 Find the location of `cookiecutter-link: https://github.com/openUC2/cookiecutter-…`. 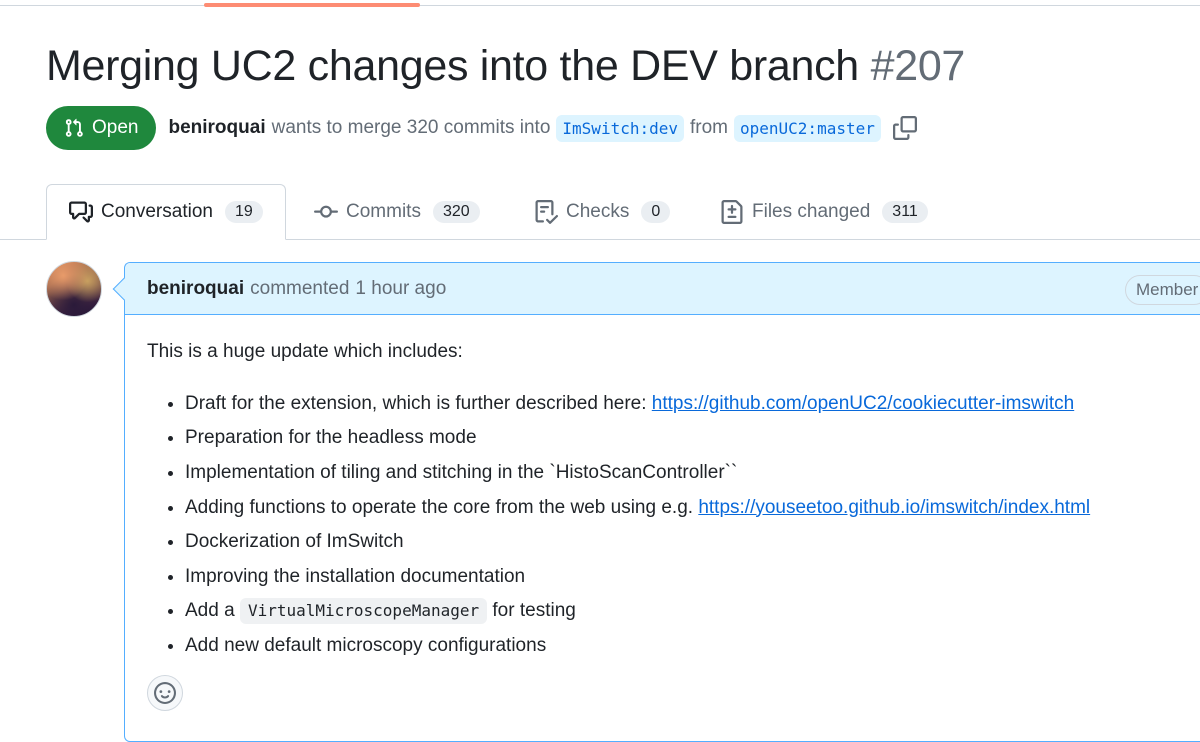

cookiecutter-link: https://github.com/openUC2/cookiecutter-… is located at coordinates (863, 403).